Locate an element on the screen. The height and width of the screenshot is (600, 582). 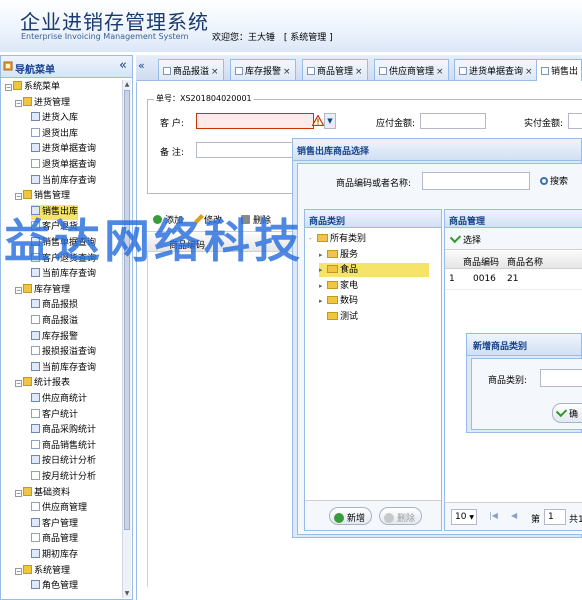
scrollbar-thumb is located at coordinates (127, 310).